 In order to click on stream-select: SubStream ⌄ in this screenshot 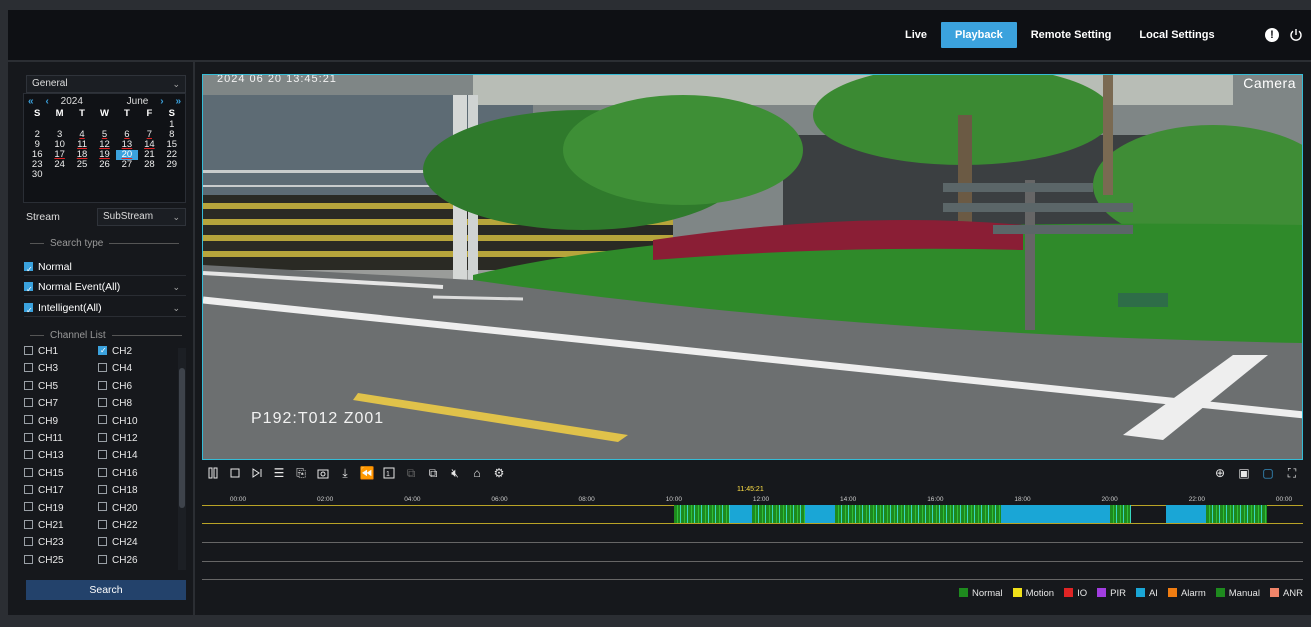, I will do `click(141, 217)`.